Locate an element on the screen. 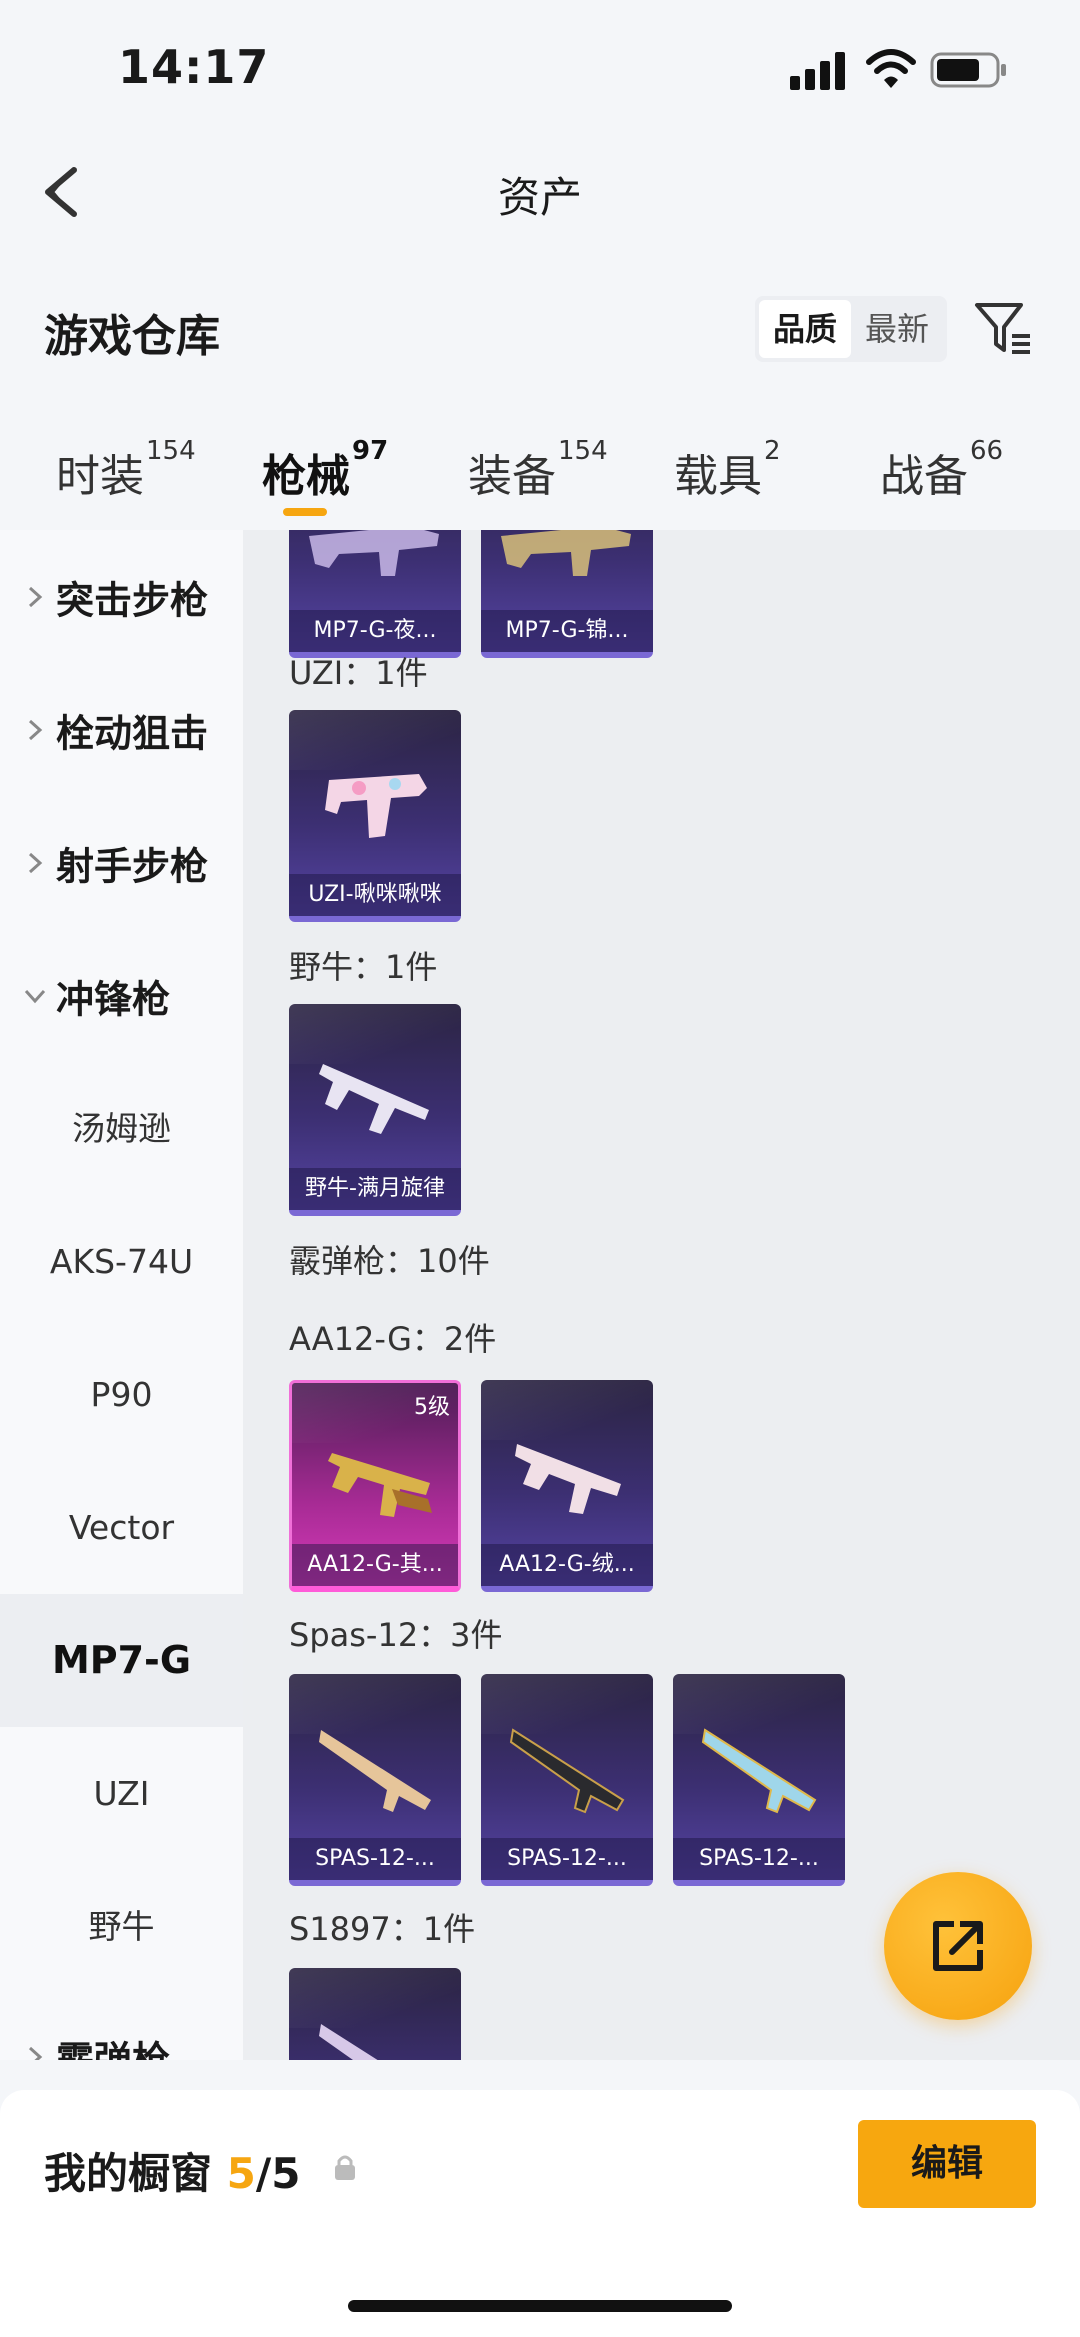 The image size is (1080, 2337). signal-icon is located at coordinates (818, 71).